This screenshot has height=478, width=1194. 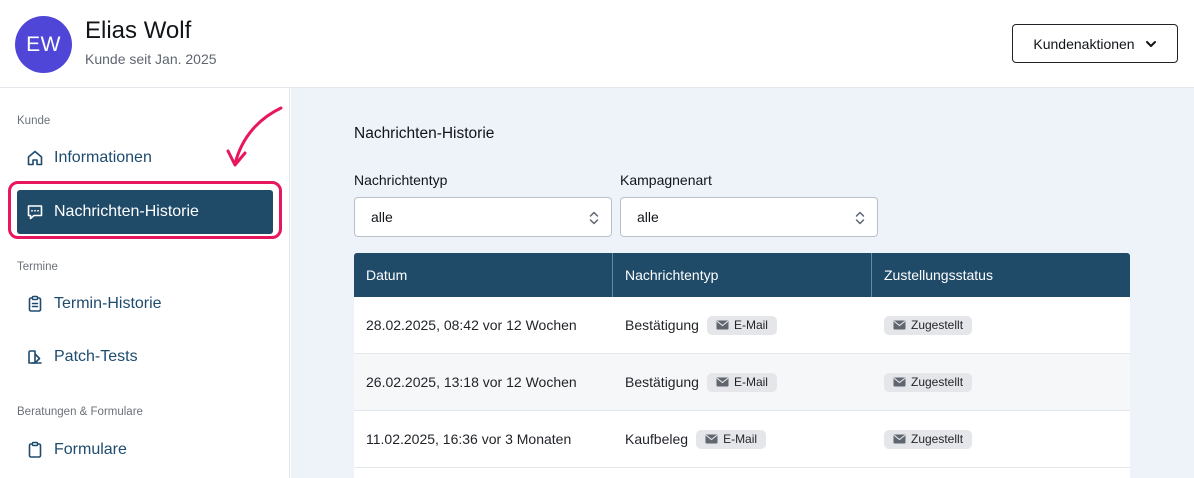 I want to click on chat-icon, so click(x=35, y=212).